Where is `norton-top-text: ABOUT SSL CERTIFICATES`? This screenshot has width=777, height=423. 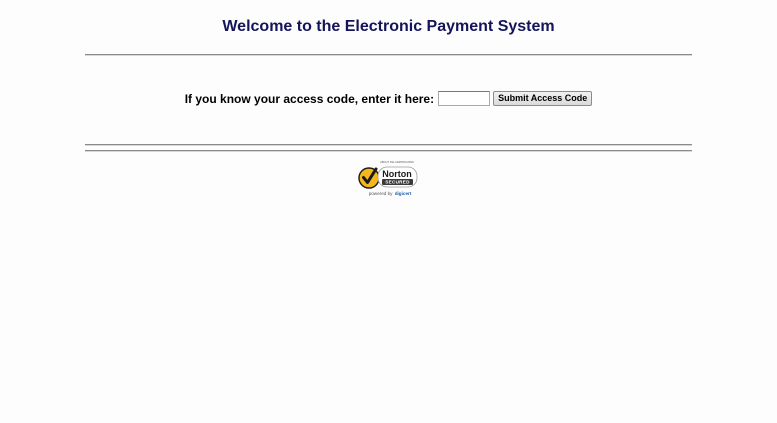 norton-top-text: ABOUT SSL CERTIFICATES is located at coordinates (397, 162).